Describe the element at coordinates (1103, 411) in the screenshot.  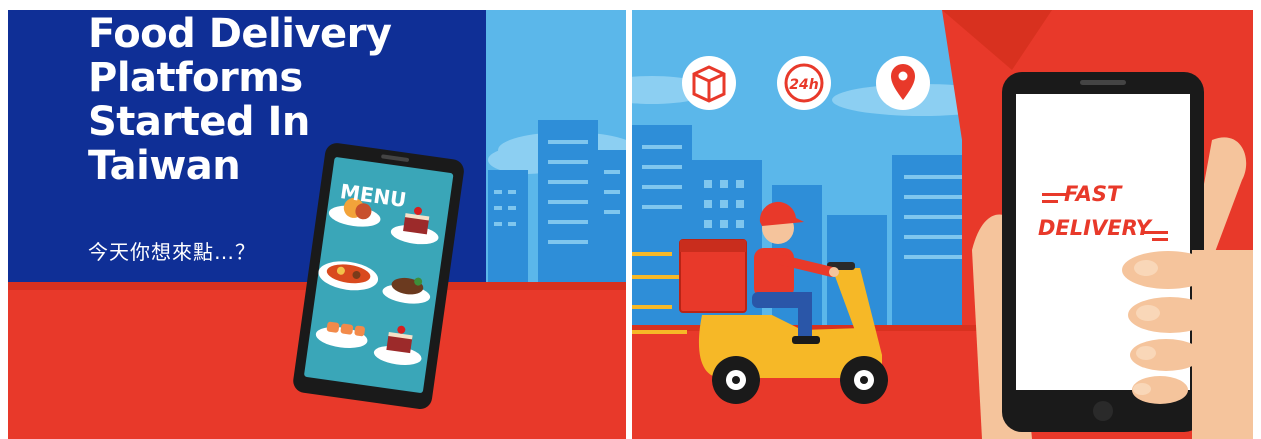
I see `home-button-icon` at that location.